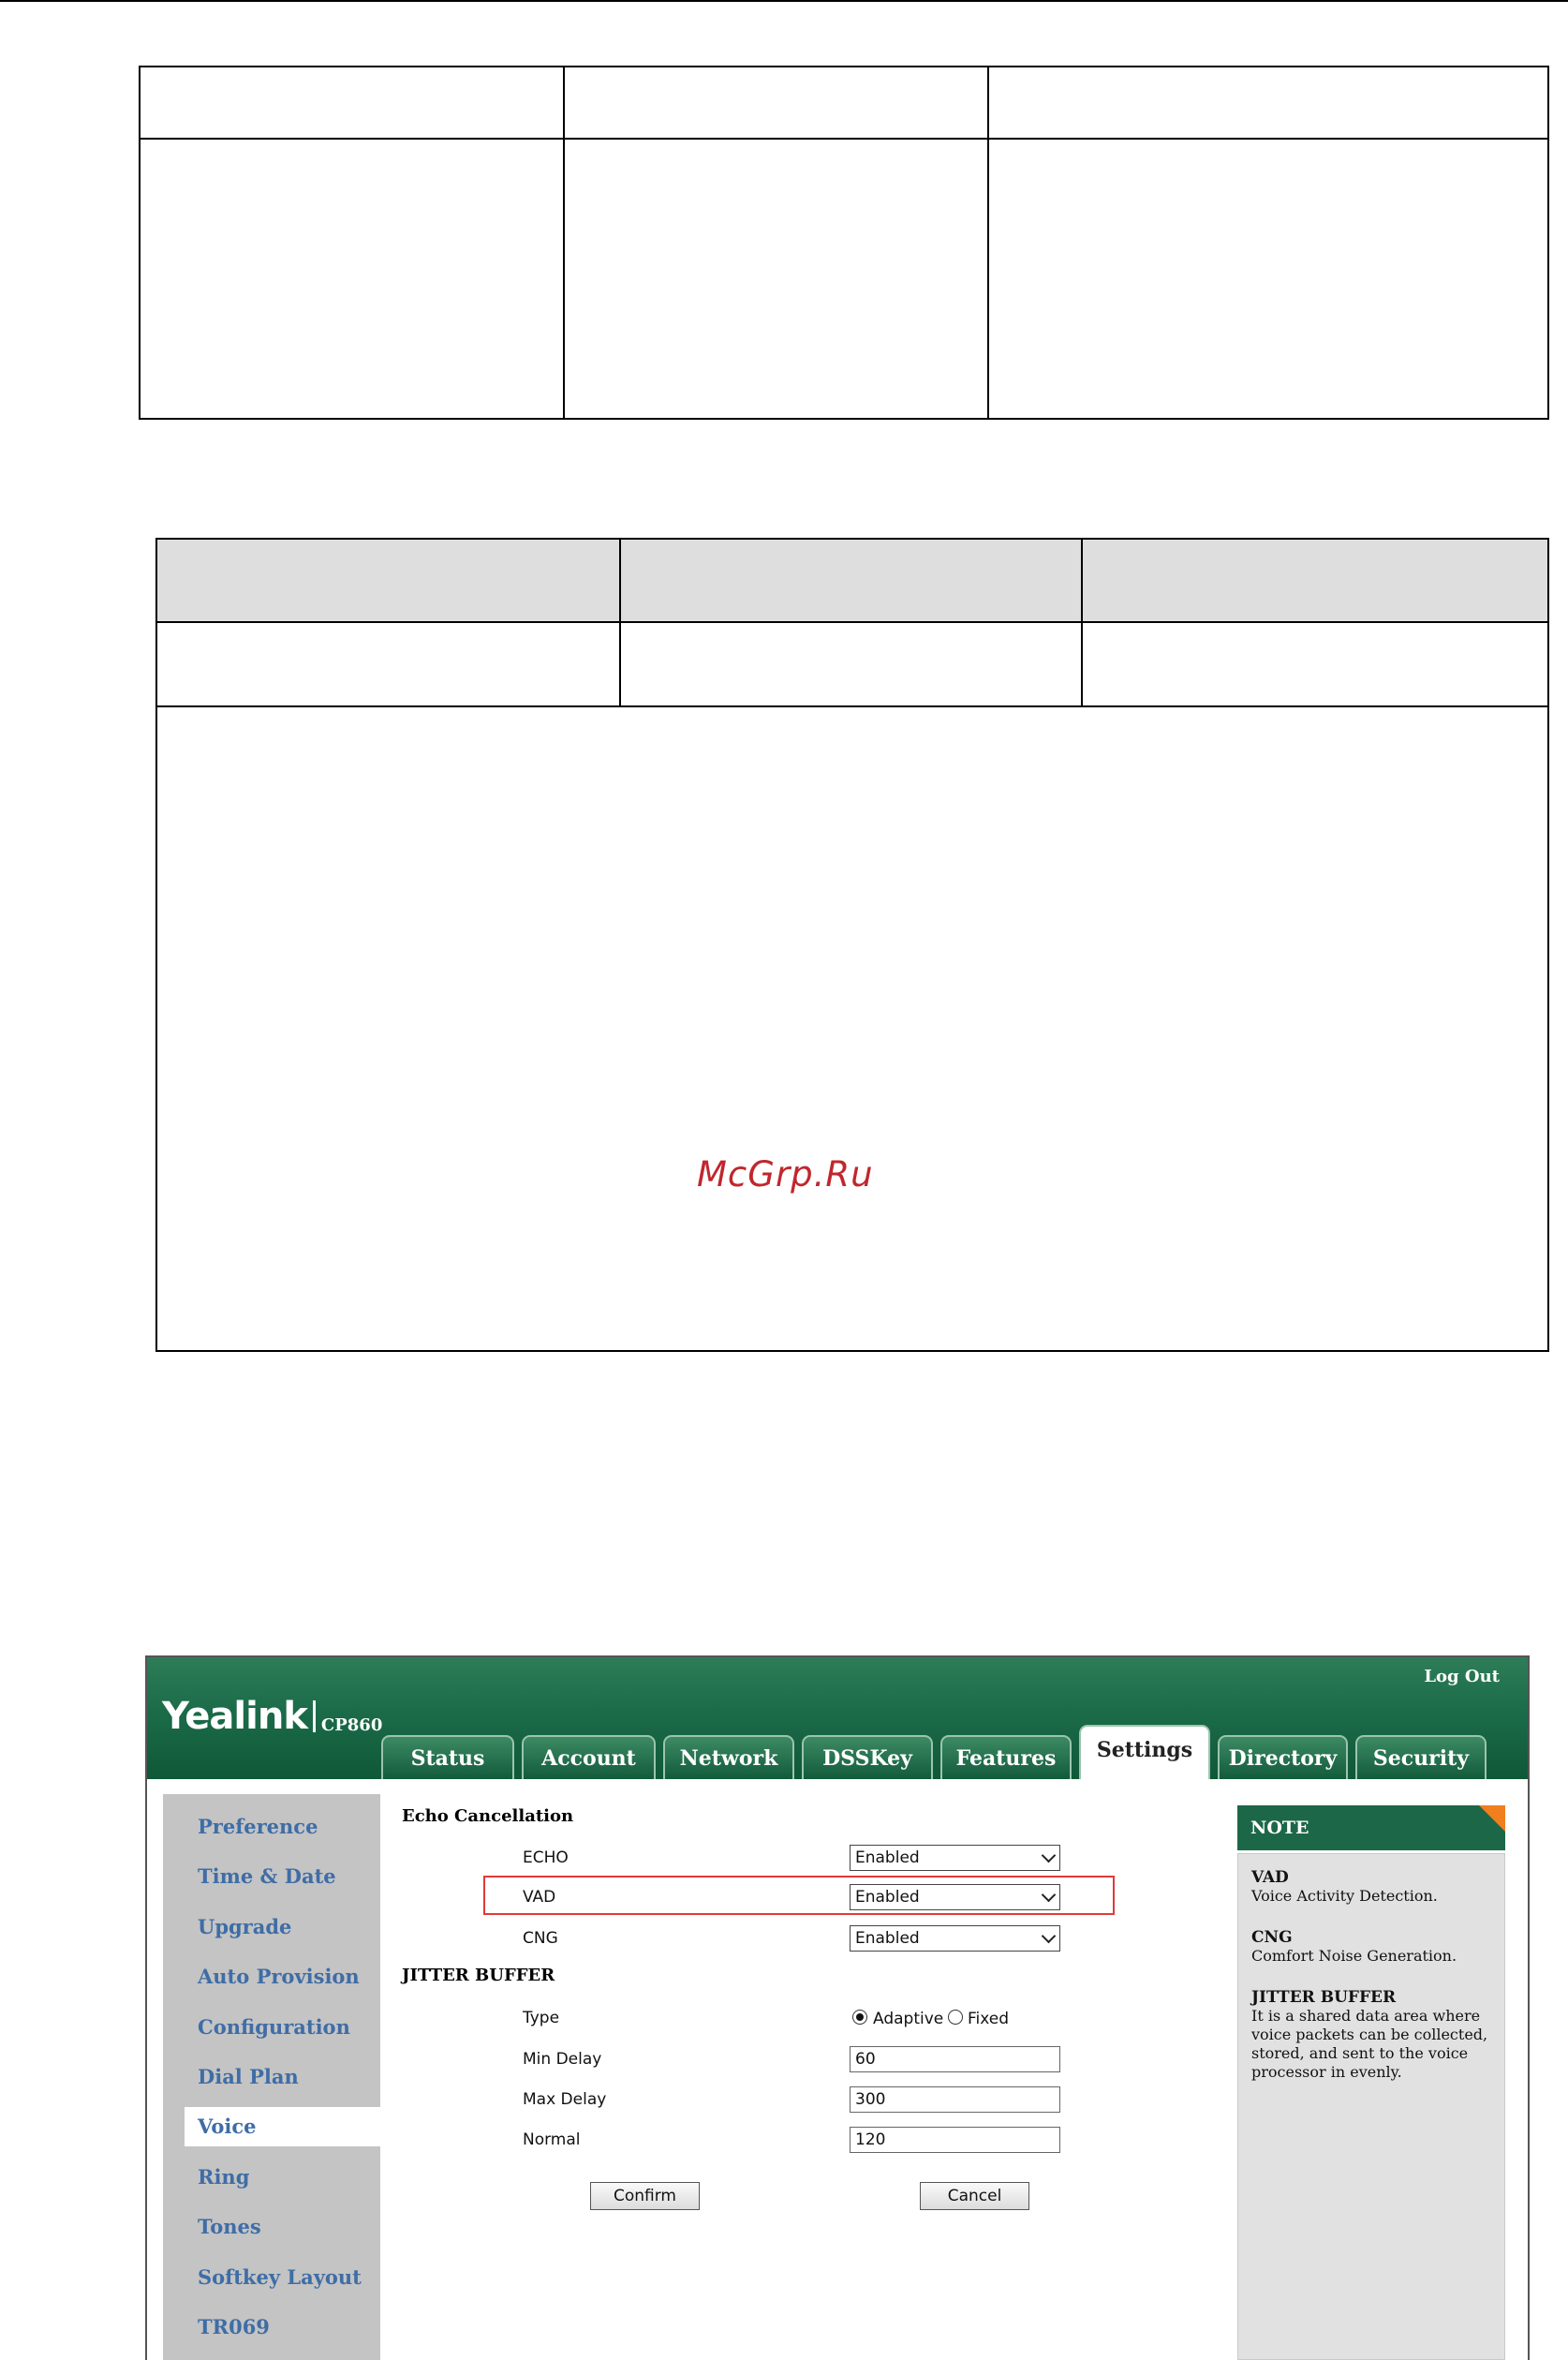 This screenshot has width=1568, height=2360. I want to click on note-desc: Voice Activity Detection., so click(1344, 1896).